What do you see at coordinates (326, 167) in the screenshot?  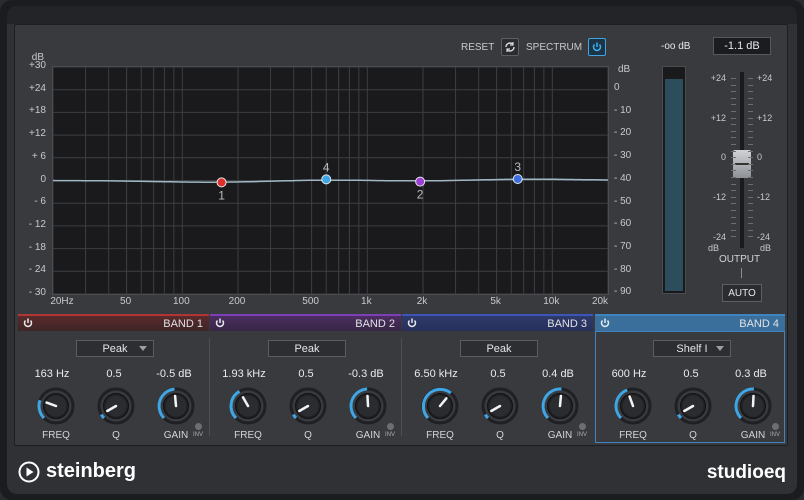 I see `band-point-label: 4` at bounding box center [326, 167].